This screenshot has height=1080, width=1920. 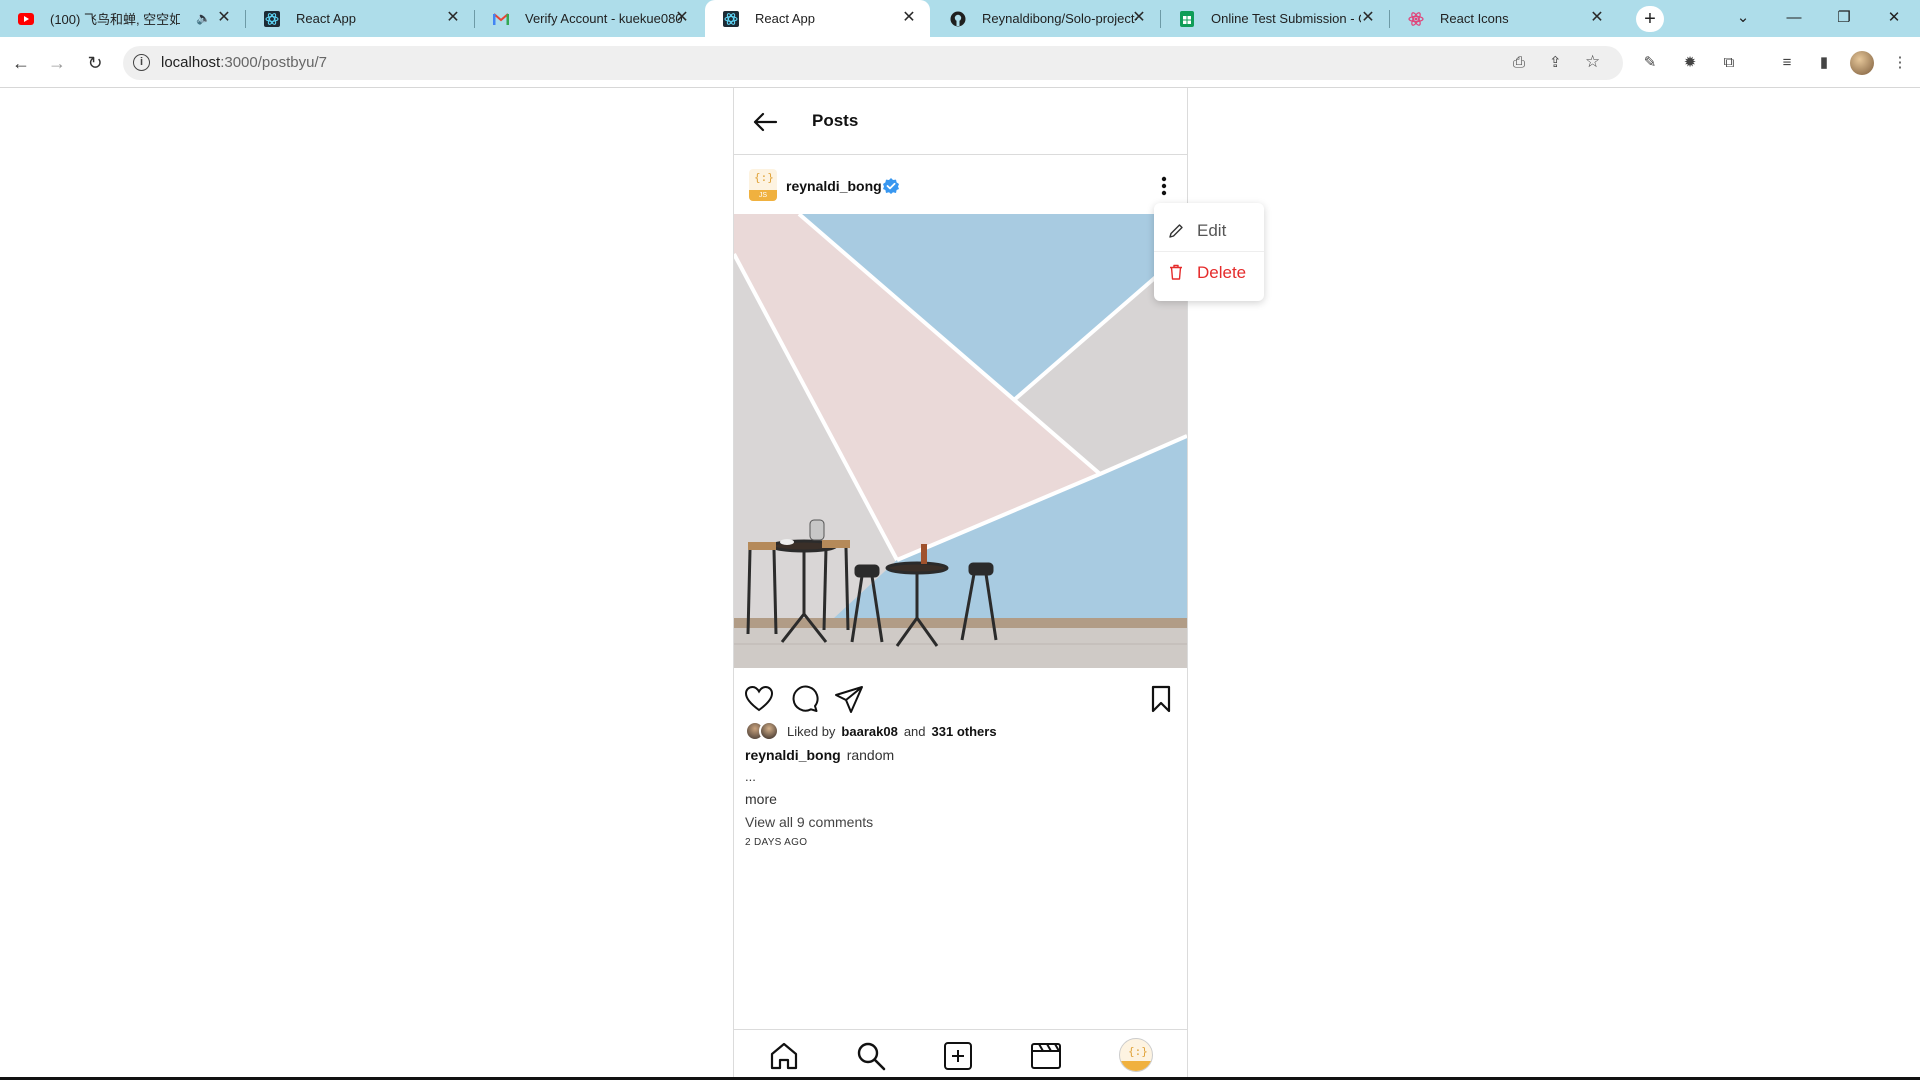 What do you see at coordinates (817, 18) in the screenshot?
I see `browser-tab-active: React App ✕` at bounding box center [817, 18].